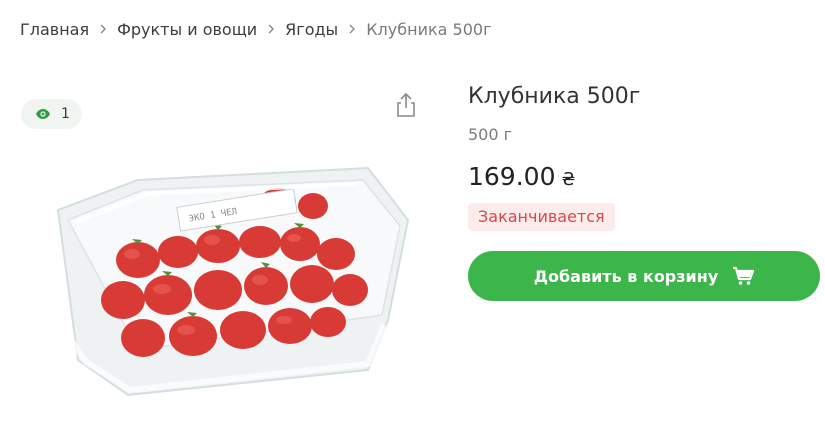 Image resolution: width=825 pixels, height=438 pixels. Describe the element at coordinates (43, 114) in the screenshot. I see `eye-icon` at that location.